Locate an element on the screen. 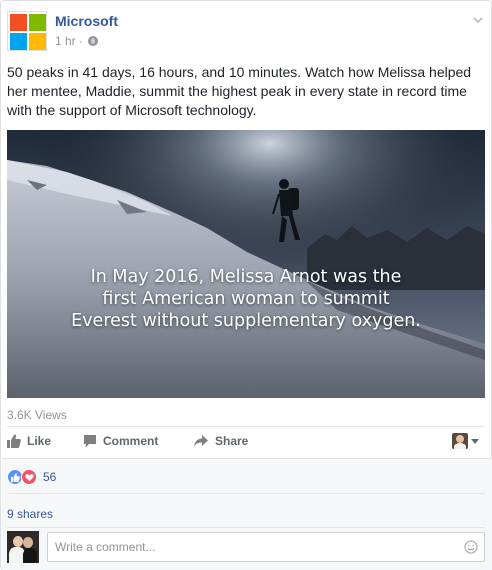 The width and height of the screenshot is (492, 570). action-bar: Like Comment Share is located at coordinates (246, 442).